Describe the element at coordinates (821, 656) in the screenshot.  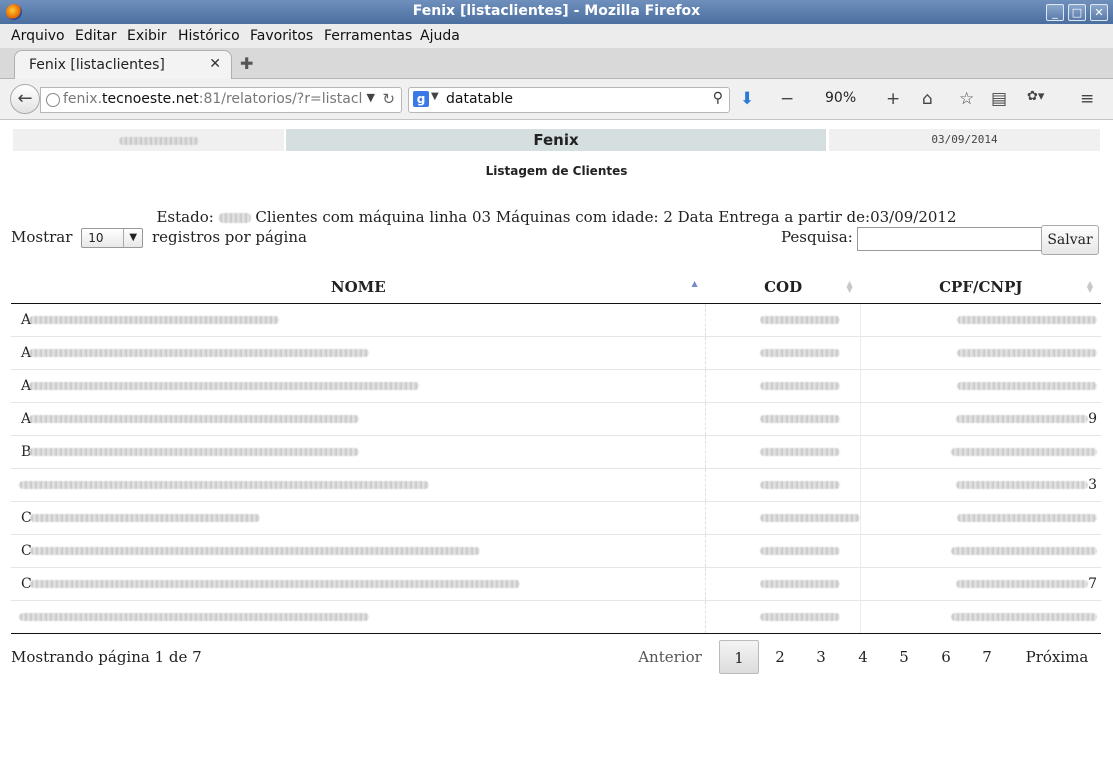
I see `page-button-3: 3` at that location.